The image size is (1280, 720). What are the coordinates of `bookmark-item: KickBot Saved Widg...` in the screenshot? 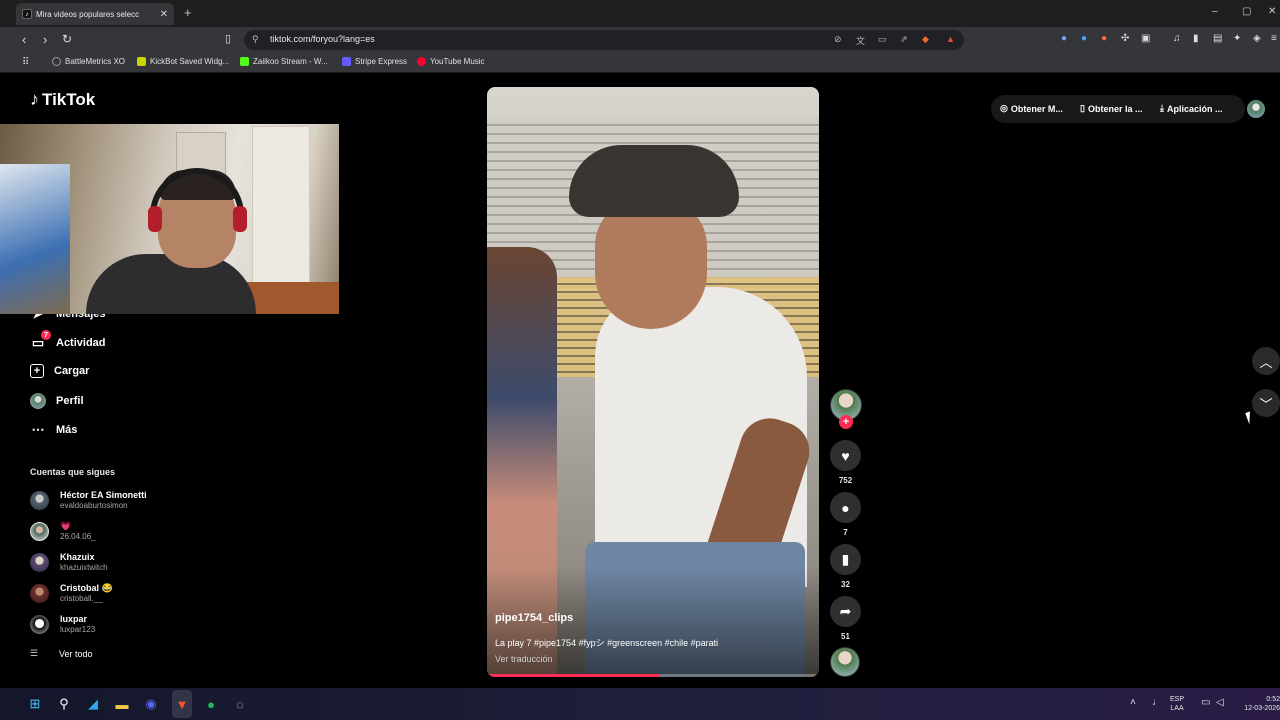 It's located at (183, 61).